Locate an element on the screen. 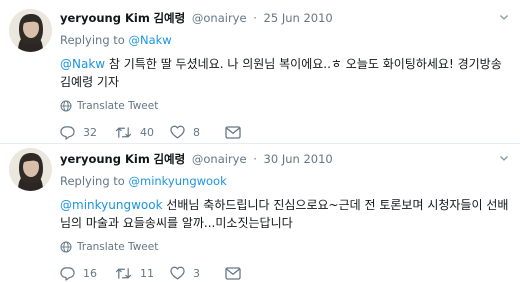  reply-button: 16 is located at coordinates (87, 273).